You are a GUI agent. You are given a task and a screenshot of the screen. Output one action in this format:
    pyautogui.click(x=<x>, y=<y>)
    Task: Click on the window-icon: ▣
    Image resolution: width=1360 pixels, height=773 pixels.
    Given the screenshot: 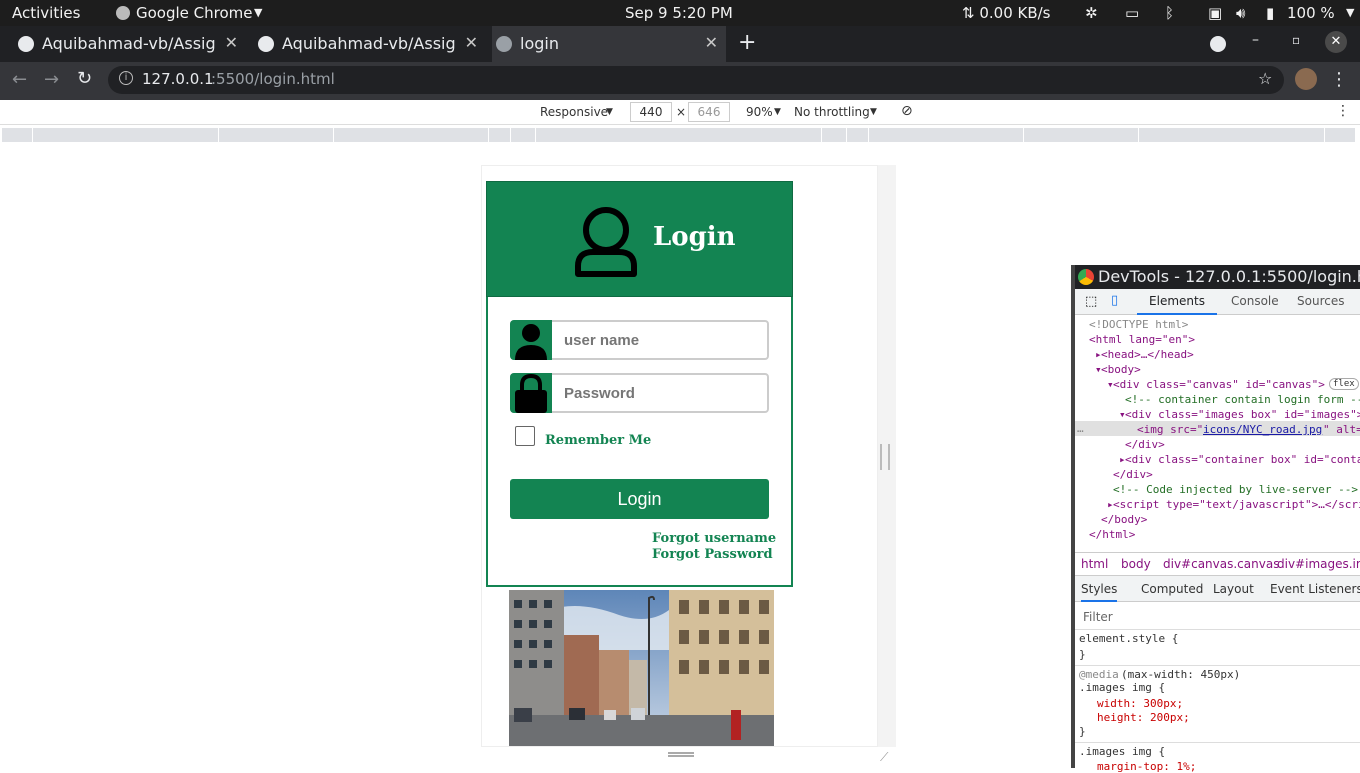 What is the action you would take?
    pyautogui.click(x=1215, y=13)
    